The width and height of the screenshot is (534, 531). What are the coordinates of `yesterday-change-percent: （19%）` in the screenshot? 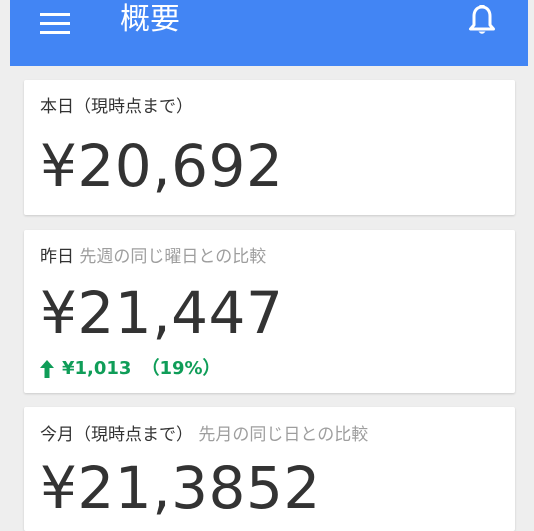 It's located at (181, 368).